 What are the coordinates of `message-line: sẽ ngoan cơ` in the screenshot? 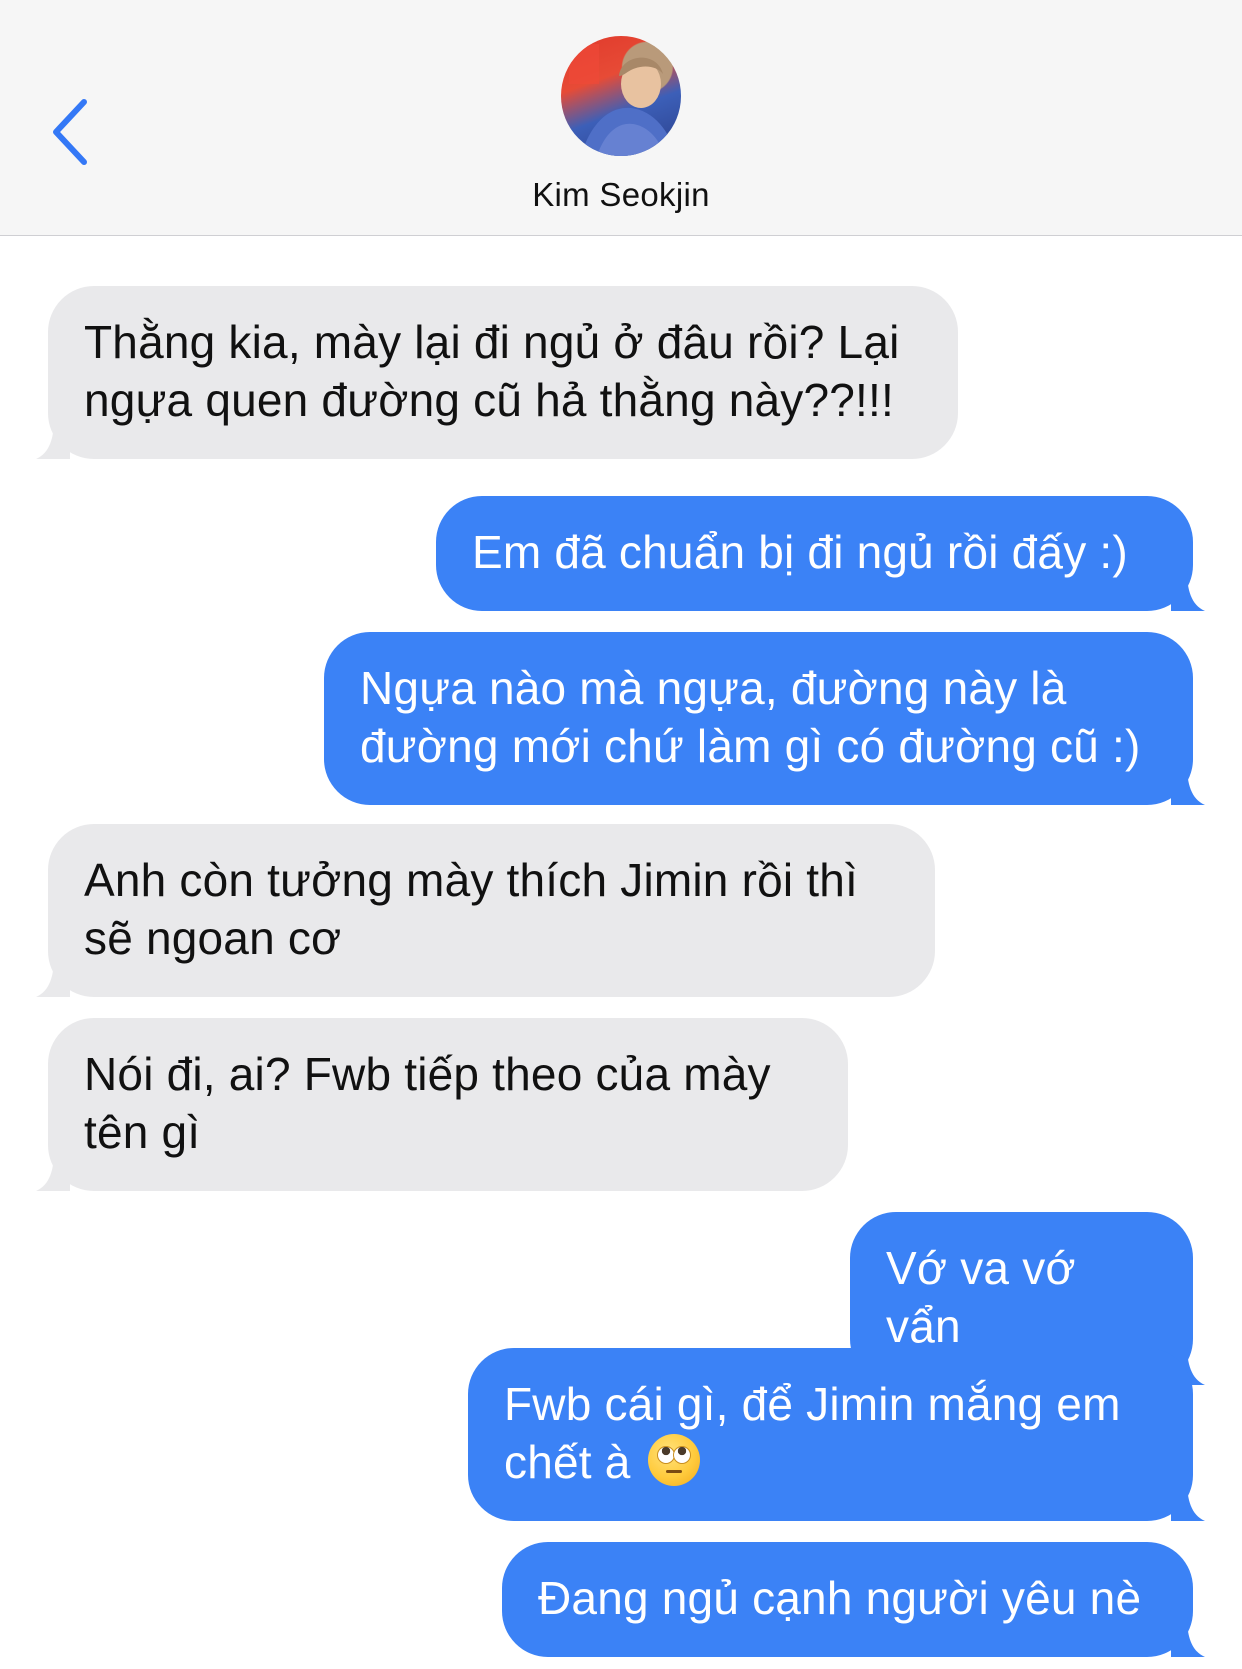 It's located at (213, 938).